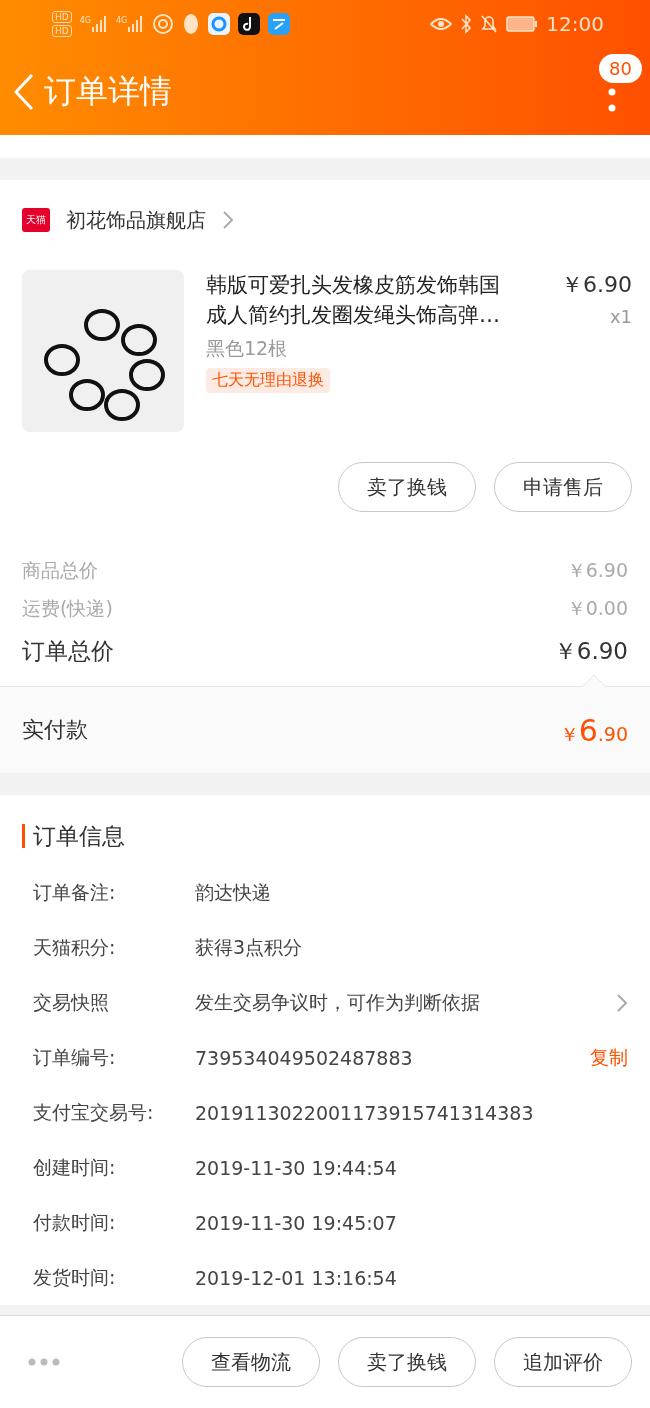 This screenshot has height=1408, width=650. What do you see at coordinates (68, 651) in the screenshot?
I see `summary-label: 订单总价` at bounding box center [68, 651].